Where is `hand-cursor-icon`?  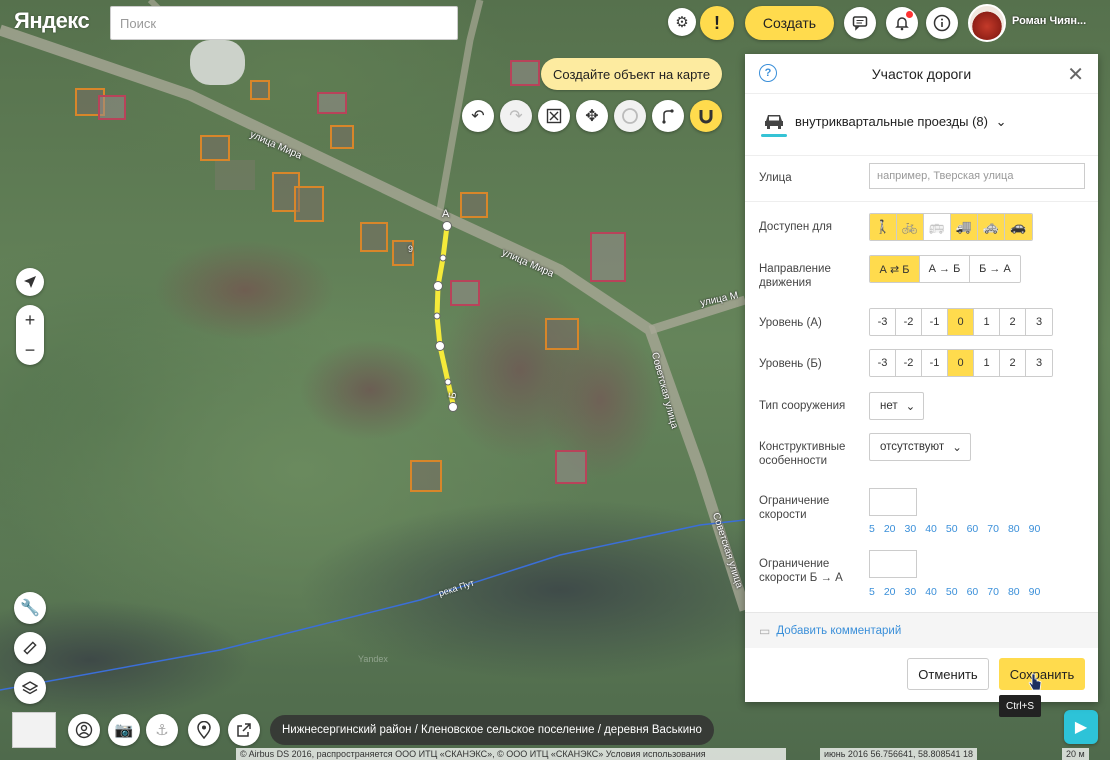
hand-cursor-icon is located at coordinates (1035, 682).